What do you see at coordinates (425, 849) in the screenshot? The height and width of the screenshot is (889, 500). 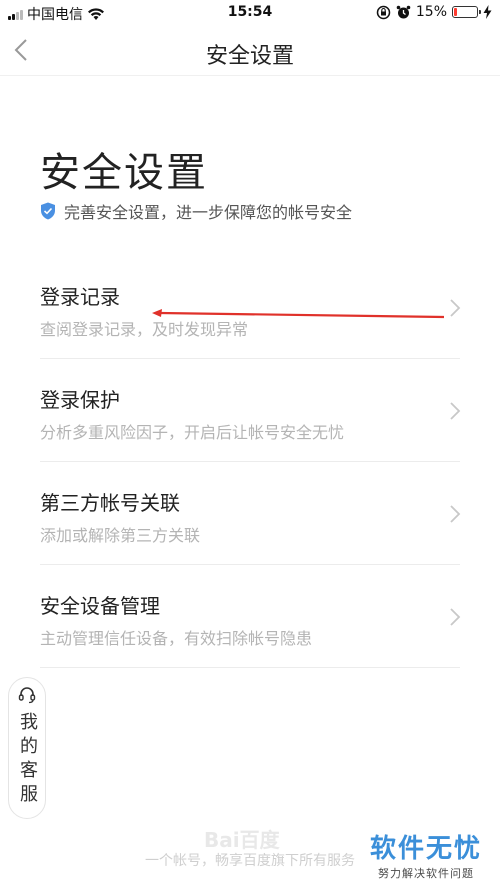 I see `watermark-title: 软件无忧` at bounding box center [425, 849].